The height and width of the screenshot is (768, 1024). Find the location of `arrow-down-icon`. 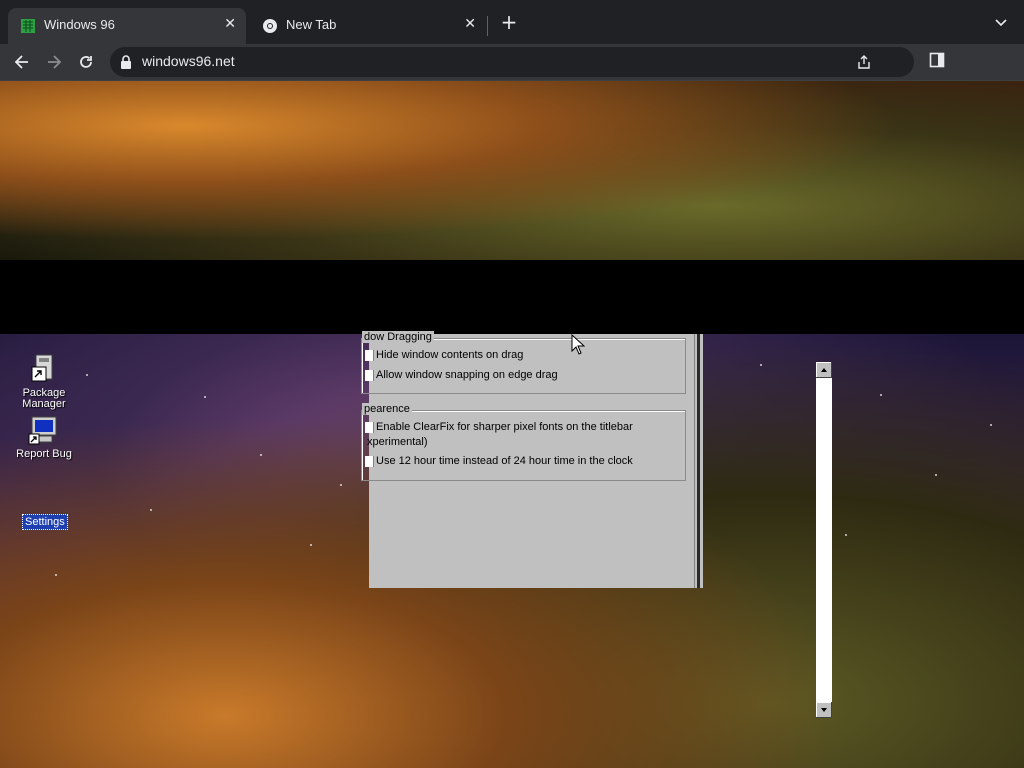

arrow-down-icon is located at coordinates (824, 710).